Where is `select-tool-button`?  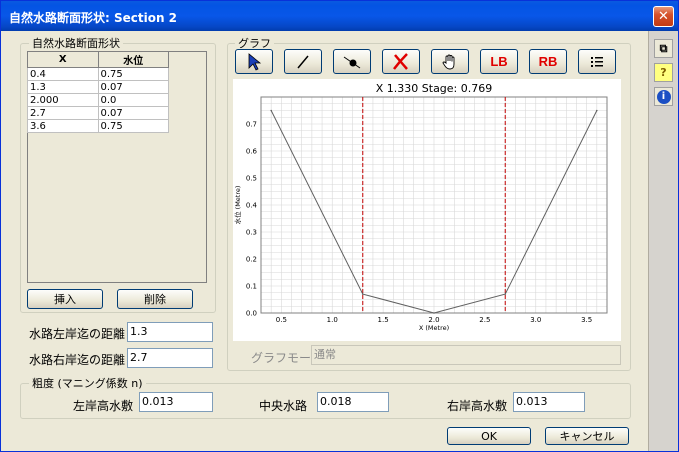
select-tool-button is located at coordinates (254, 61).